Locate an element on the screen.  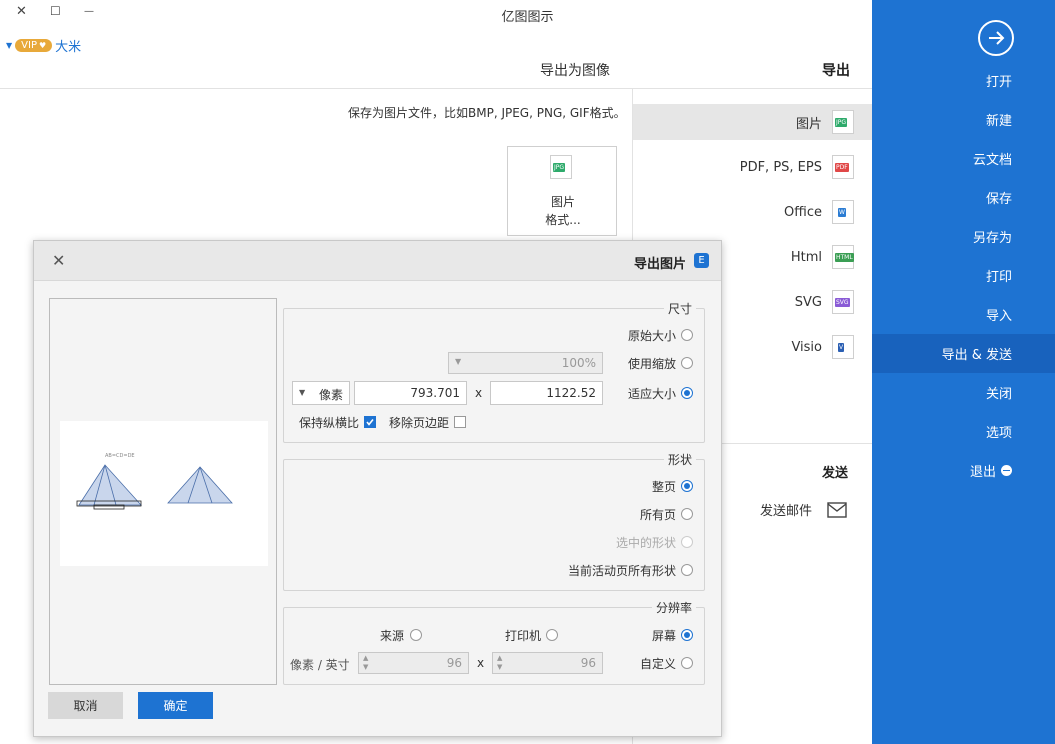
remove-margin-label: 移除页边距 is located at coordinates (419, 423).